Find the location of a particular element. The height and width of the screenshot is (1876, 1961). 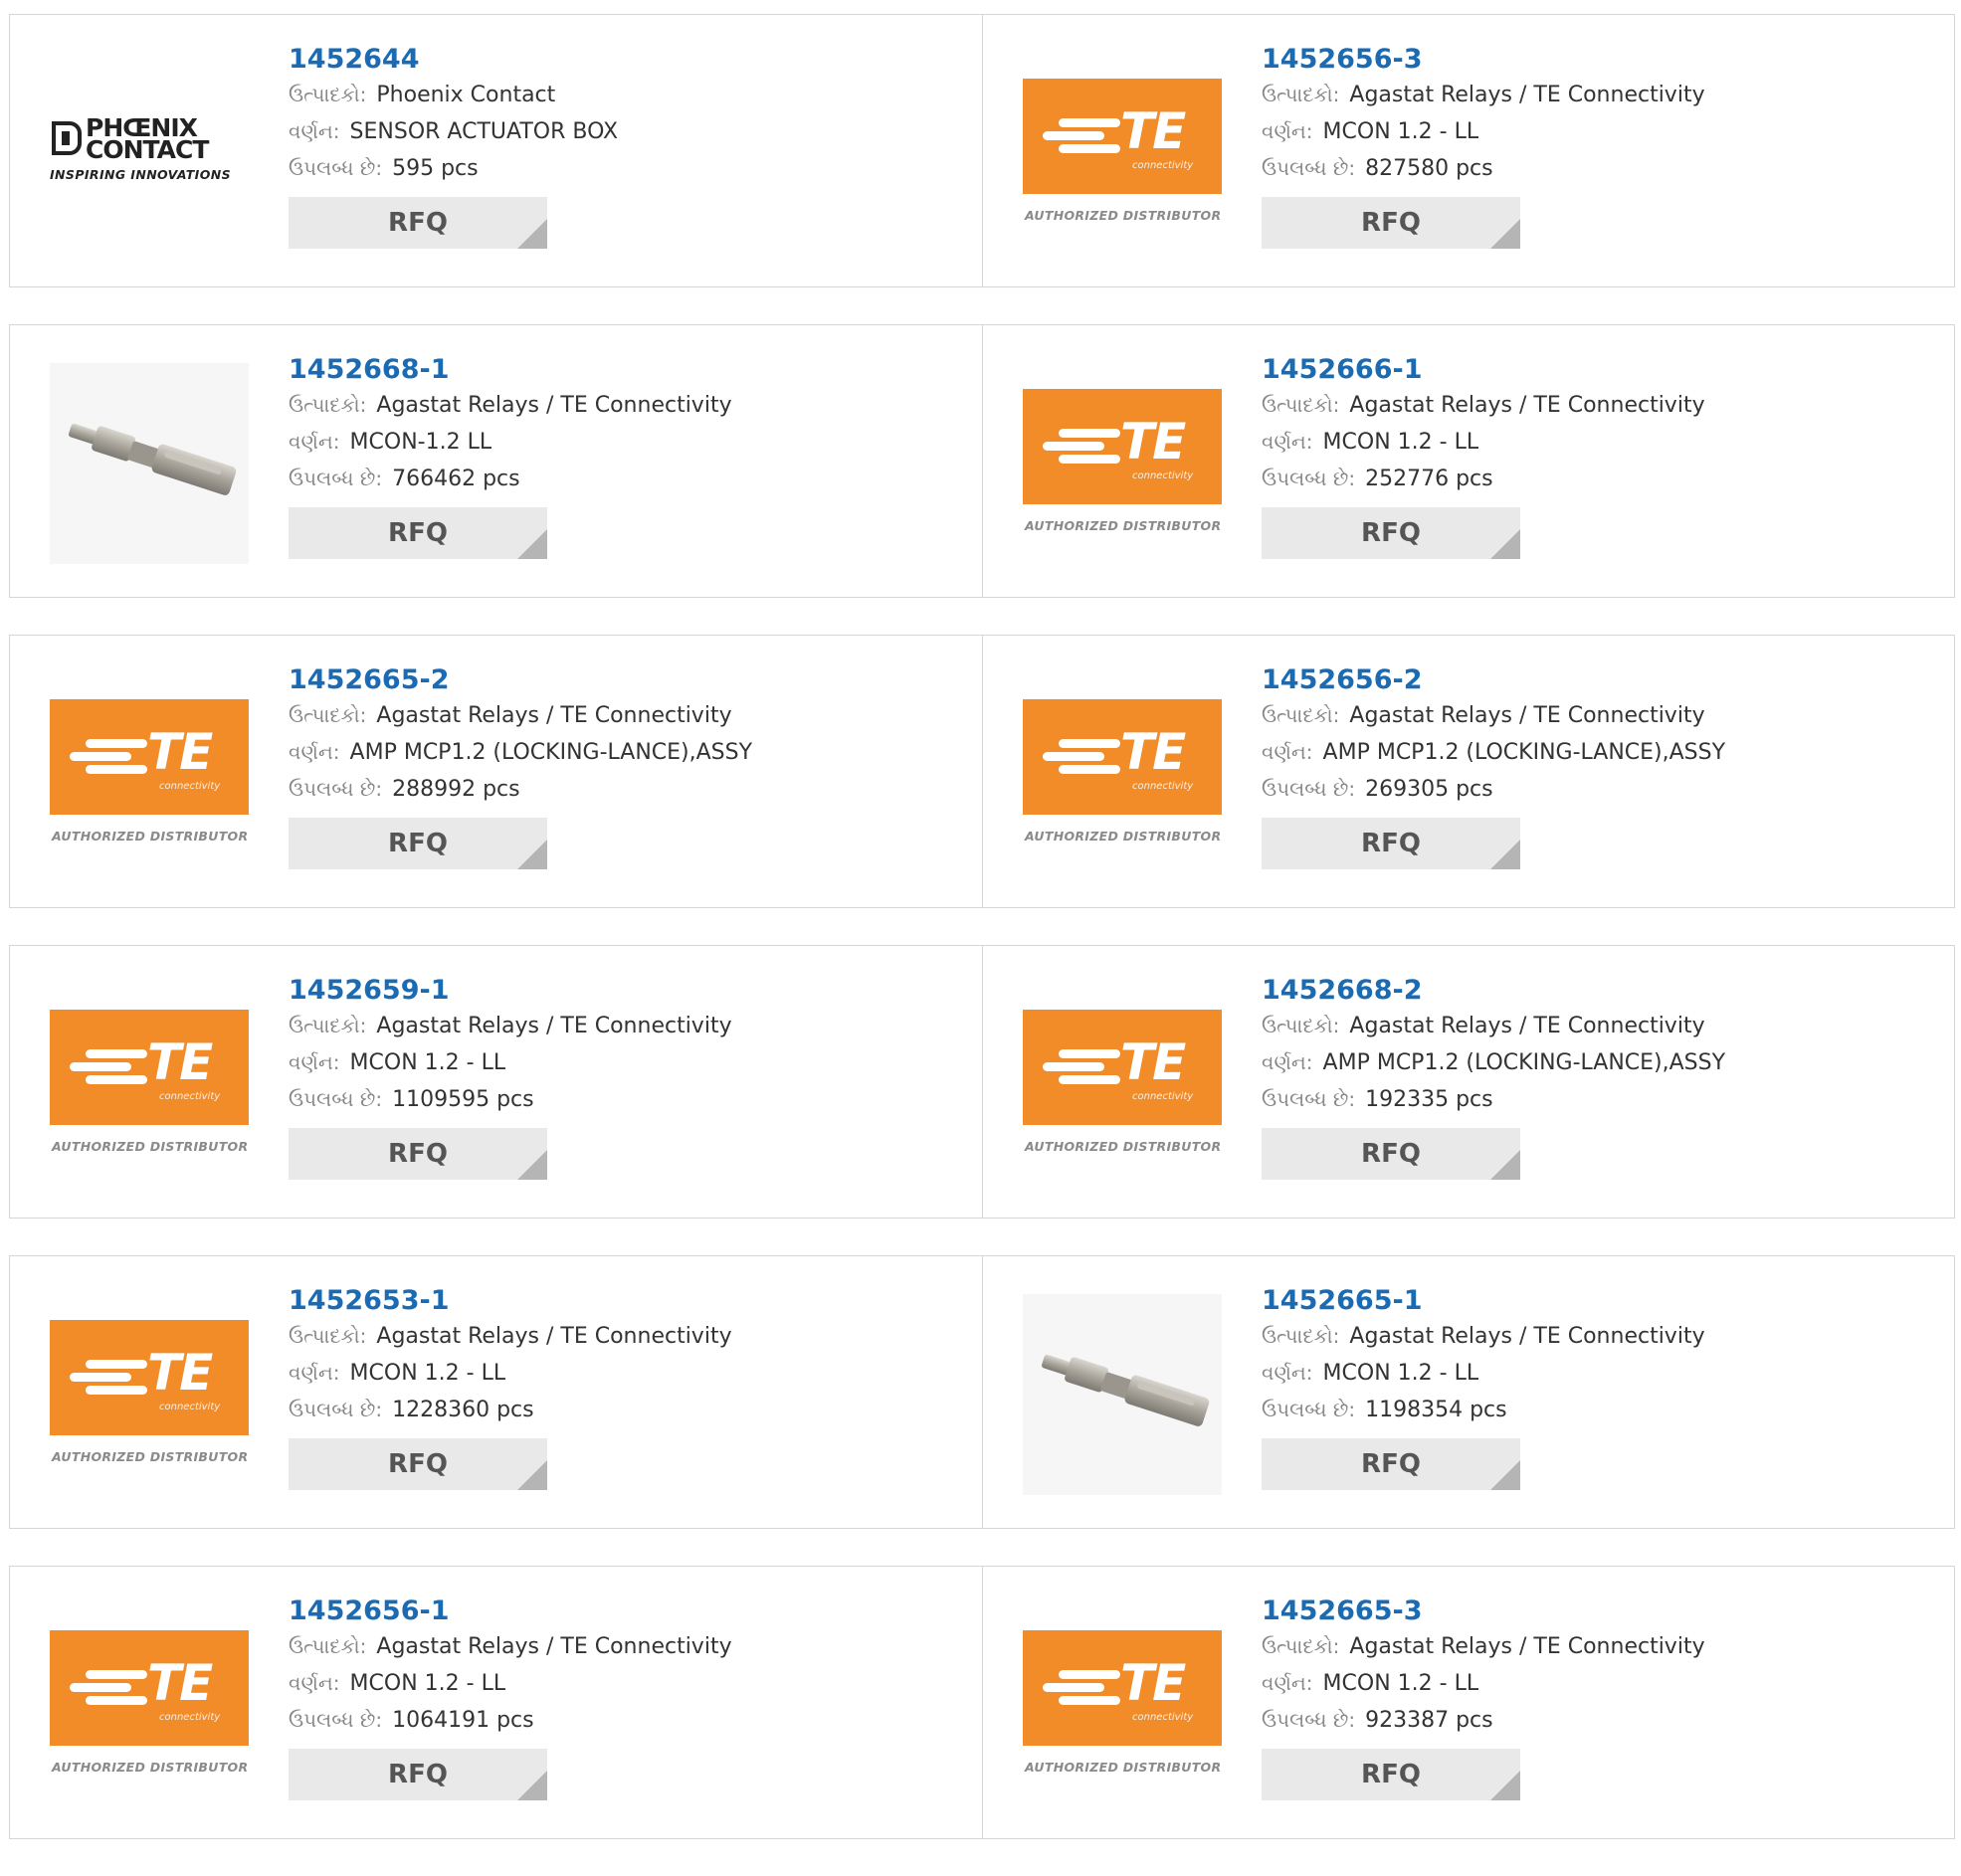

part-number-link: 1452656-2 is located at coordinates (1342, 680).